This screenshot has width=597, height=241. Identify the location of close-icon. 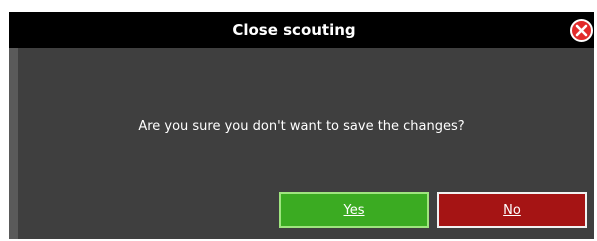
(581, 30).